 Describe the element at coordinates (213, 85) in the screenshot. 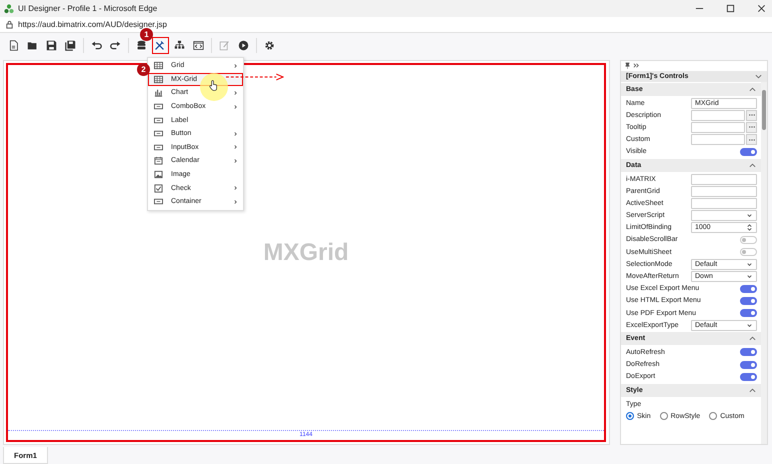

I see `hand-cursor-icon` at that location.